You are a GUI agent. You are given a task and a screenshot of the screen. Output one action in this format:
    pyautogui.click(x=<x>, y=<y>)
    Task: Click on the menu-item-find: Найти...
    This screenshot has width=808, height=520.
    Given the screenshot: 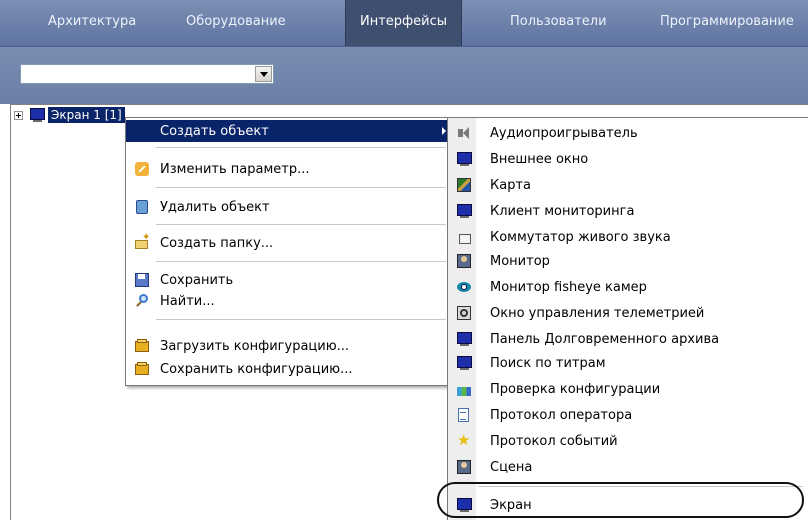 What is the action you would take?
    pyautogui.click(x=289, y=301)
    